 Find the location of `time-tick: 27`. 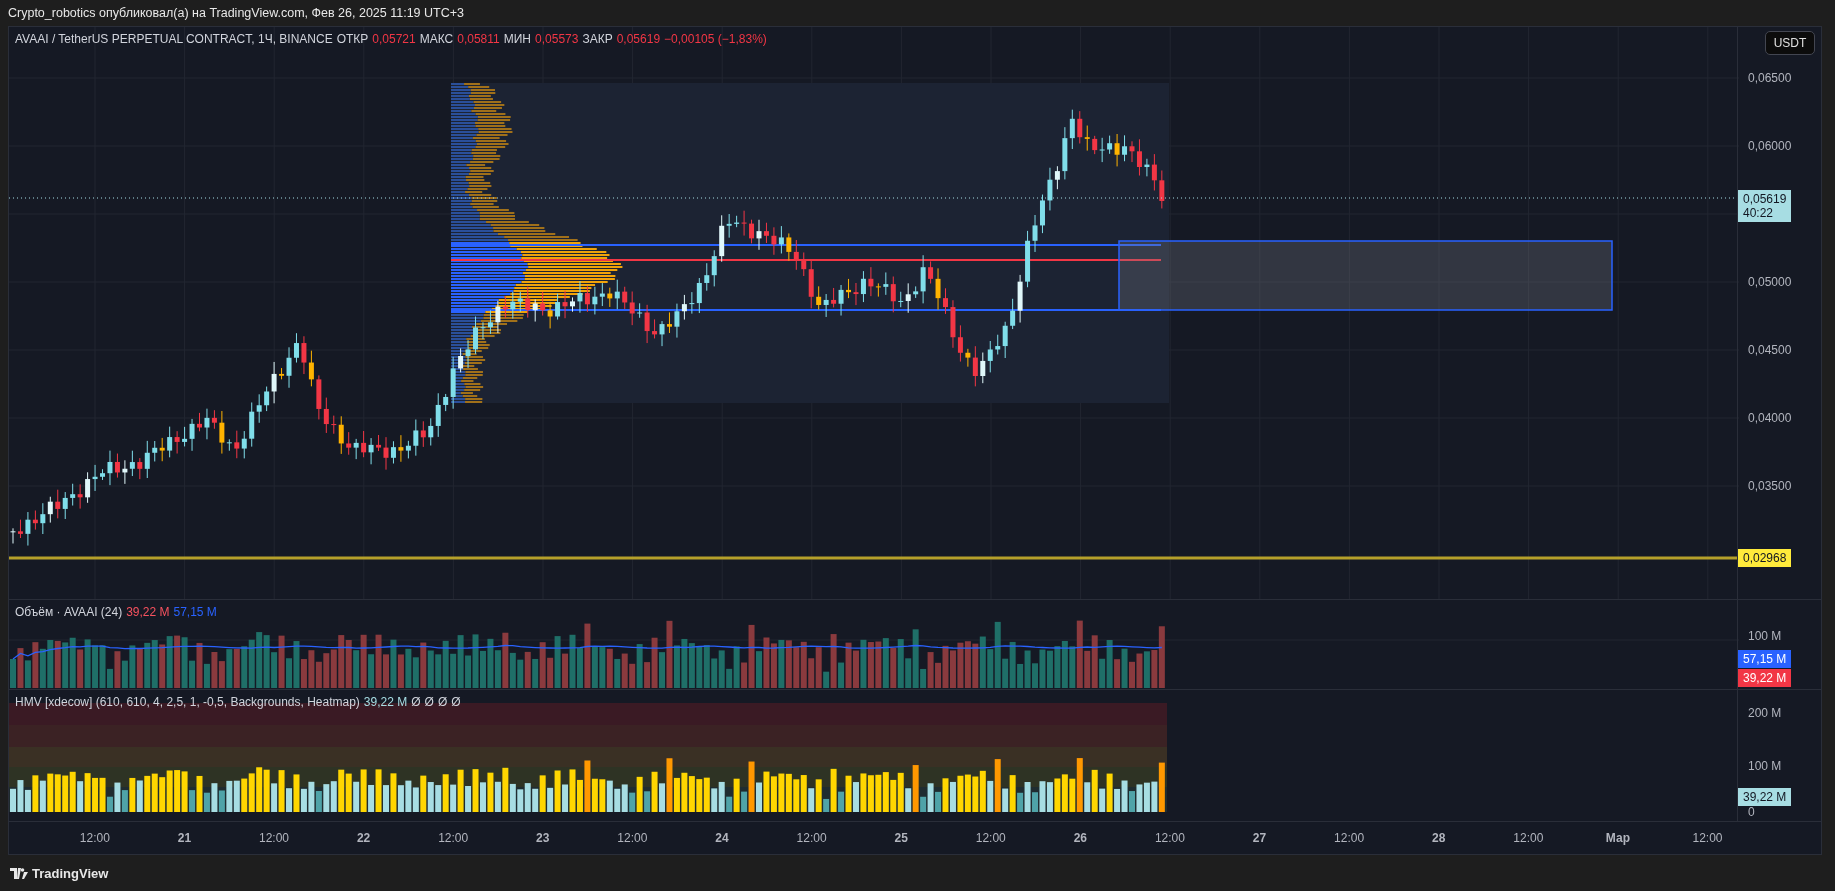

time-tick: 27 is located at coordinates (1259, 838).